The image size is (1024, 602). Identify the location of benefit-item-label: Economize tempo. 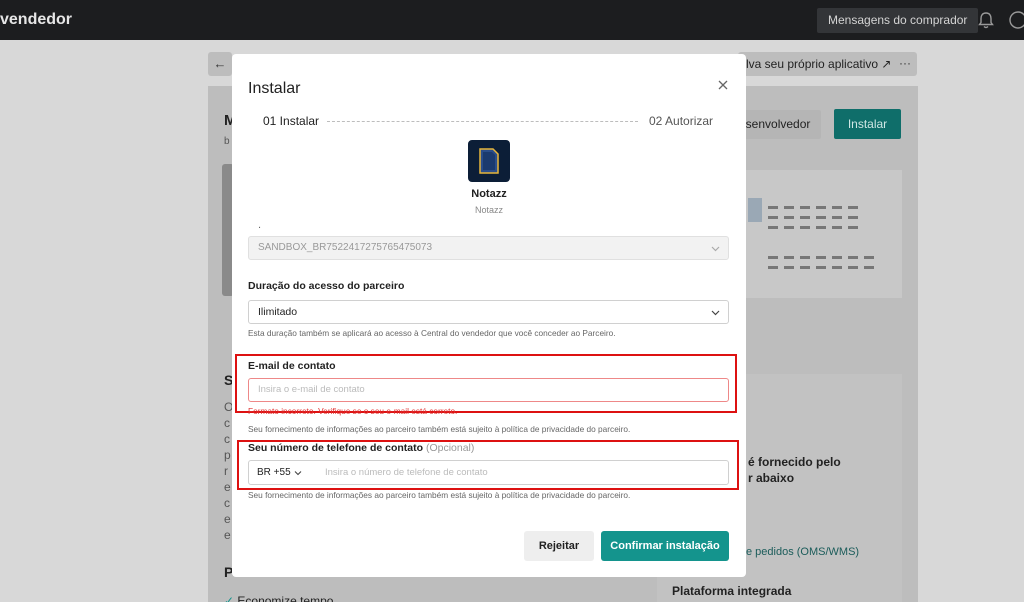
(285, 598).